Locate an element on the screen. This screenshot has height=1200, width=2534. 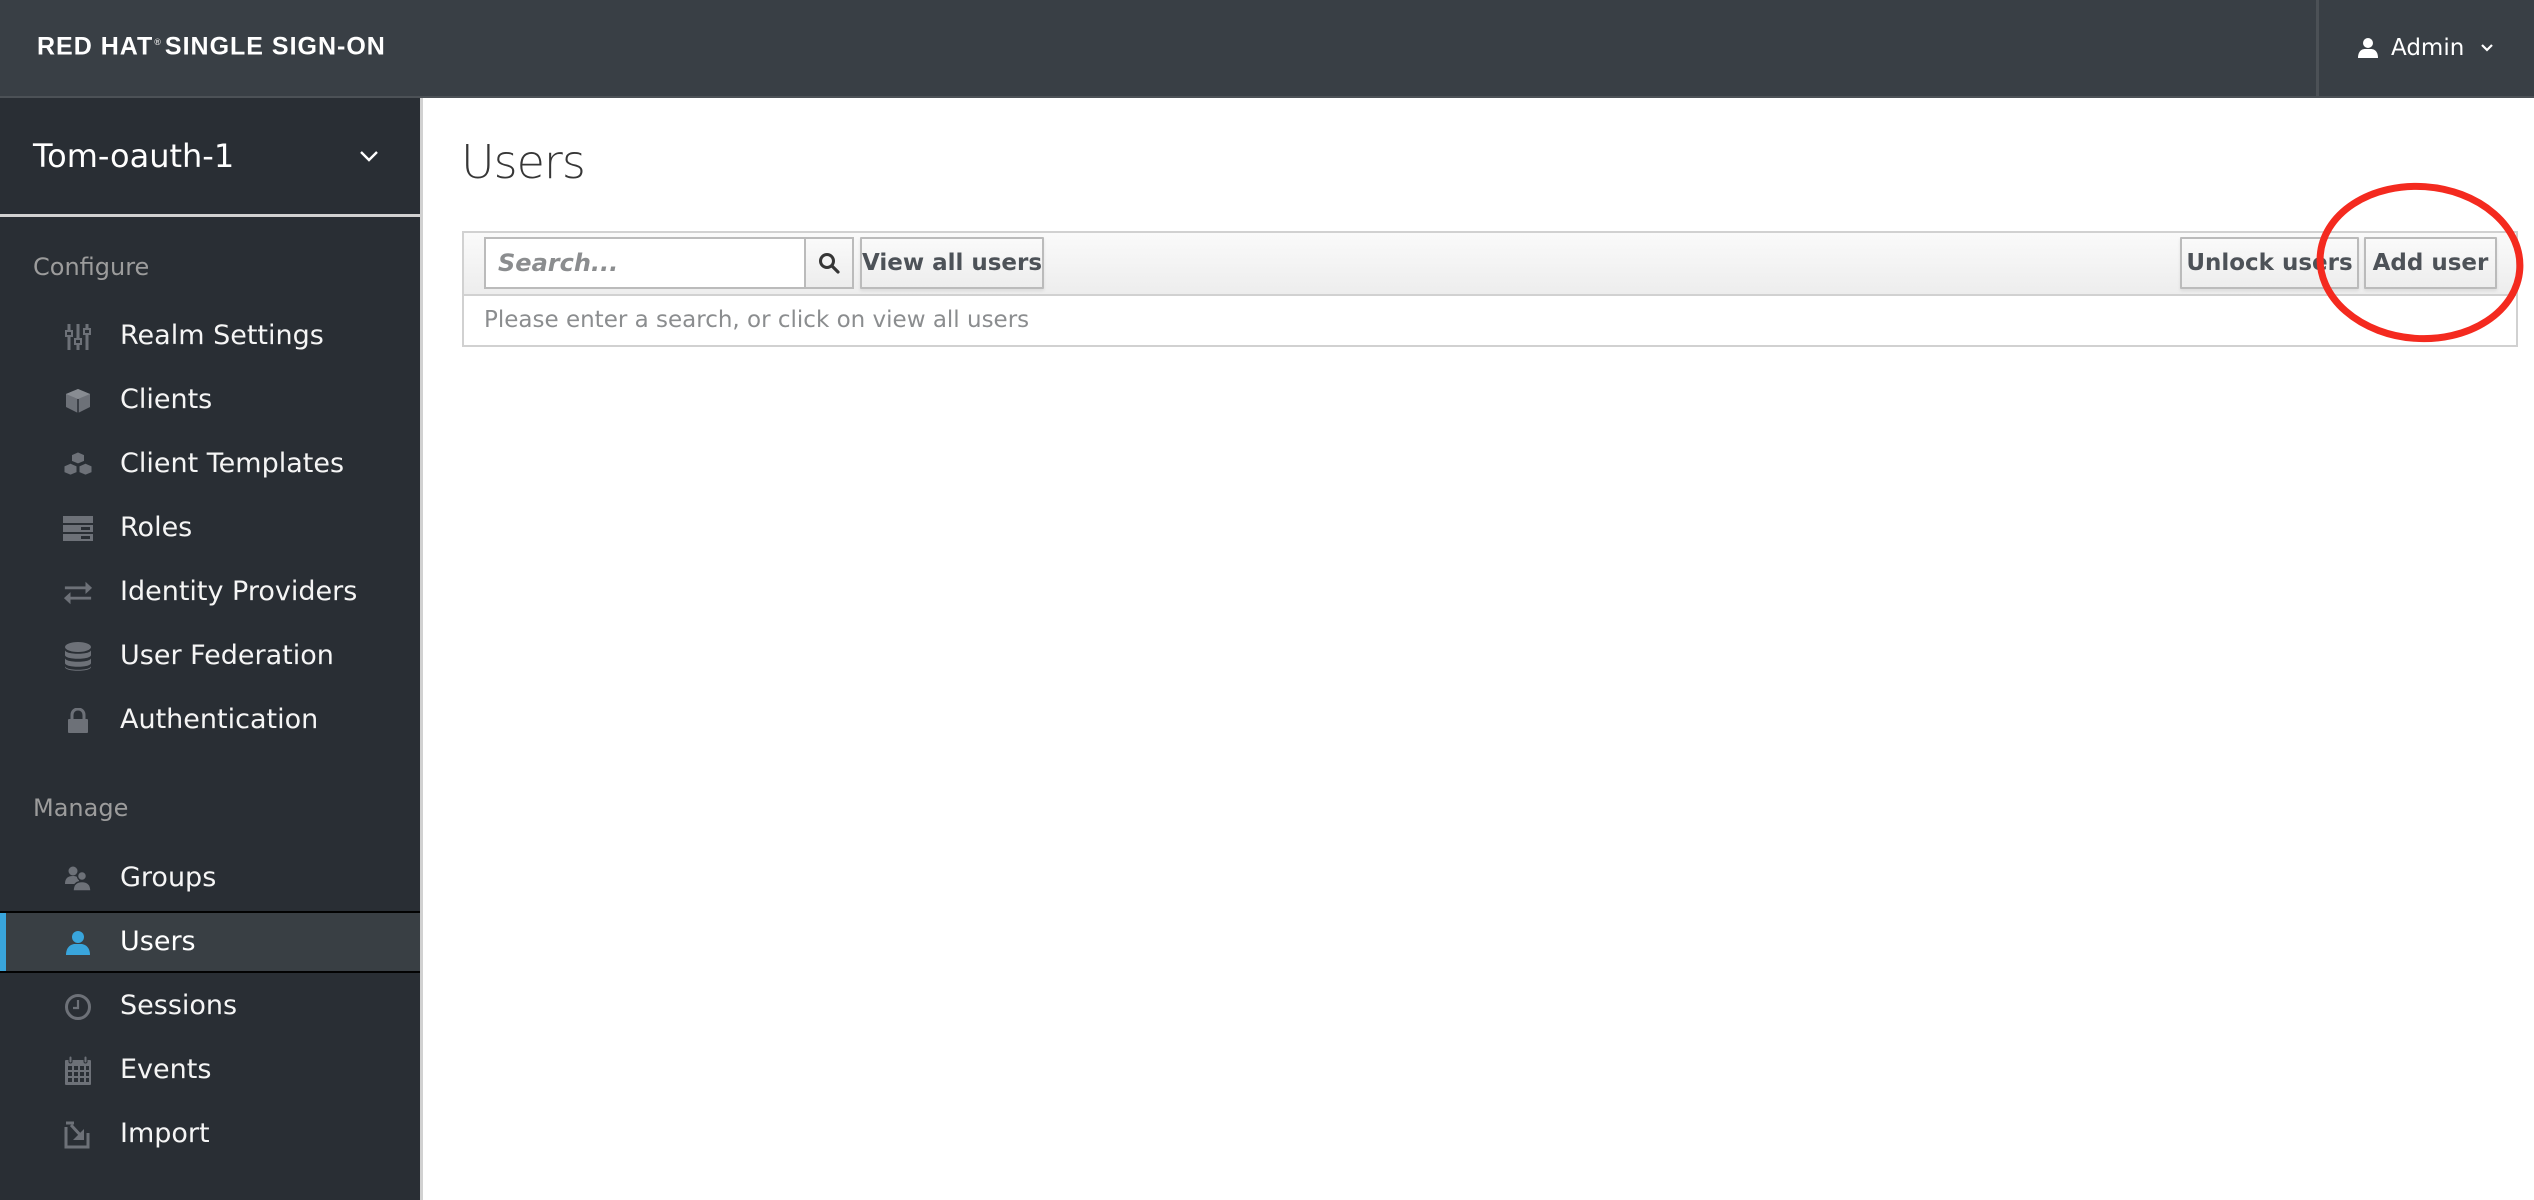
sidebar-item-label: Client Templates is located at coordinates (232, 463).